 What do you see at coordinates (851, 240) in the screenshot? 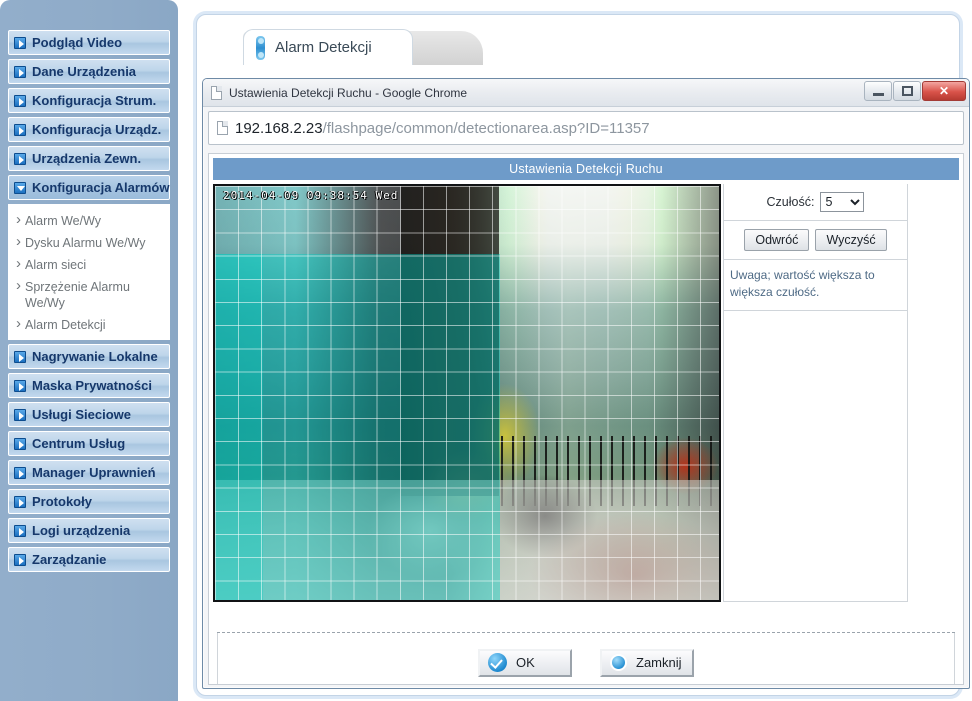
I see `clear-button: Wyczyść` at bounding box center [851, 240].